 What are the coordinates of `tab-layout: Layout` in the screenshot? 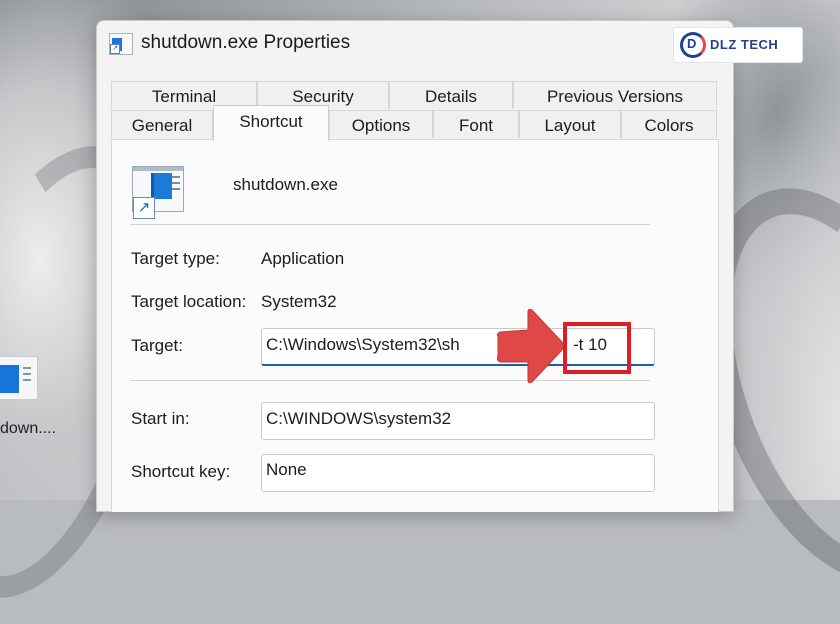 It's located at (570, 124).